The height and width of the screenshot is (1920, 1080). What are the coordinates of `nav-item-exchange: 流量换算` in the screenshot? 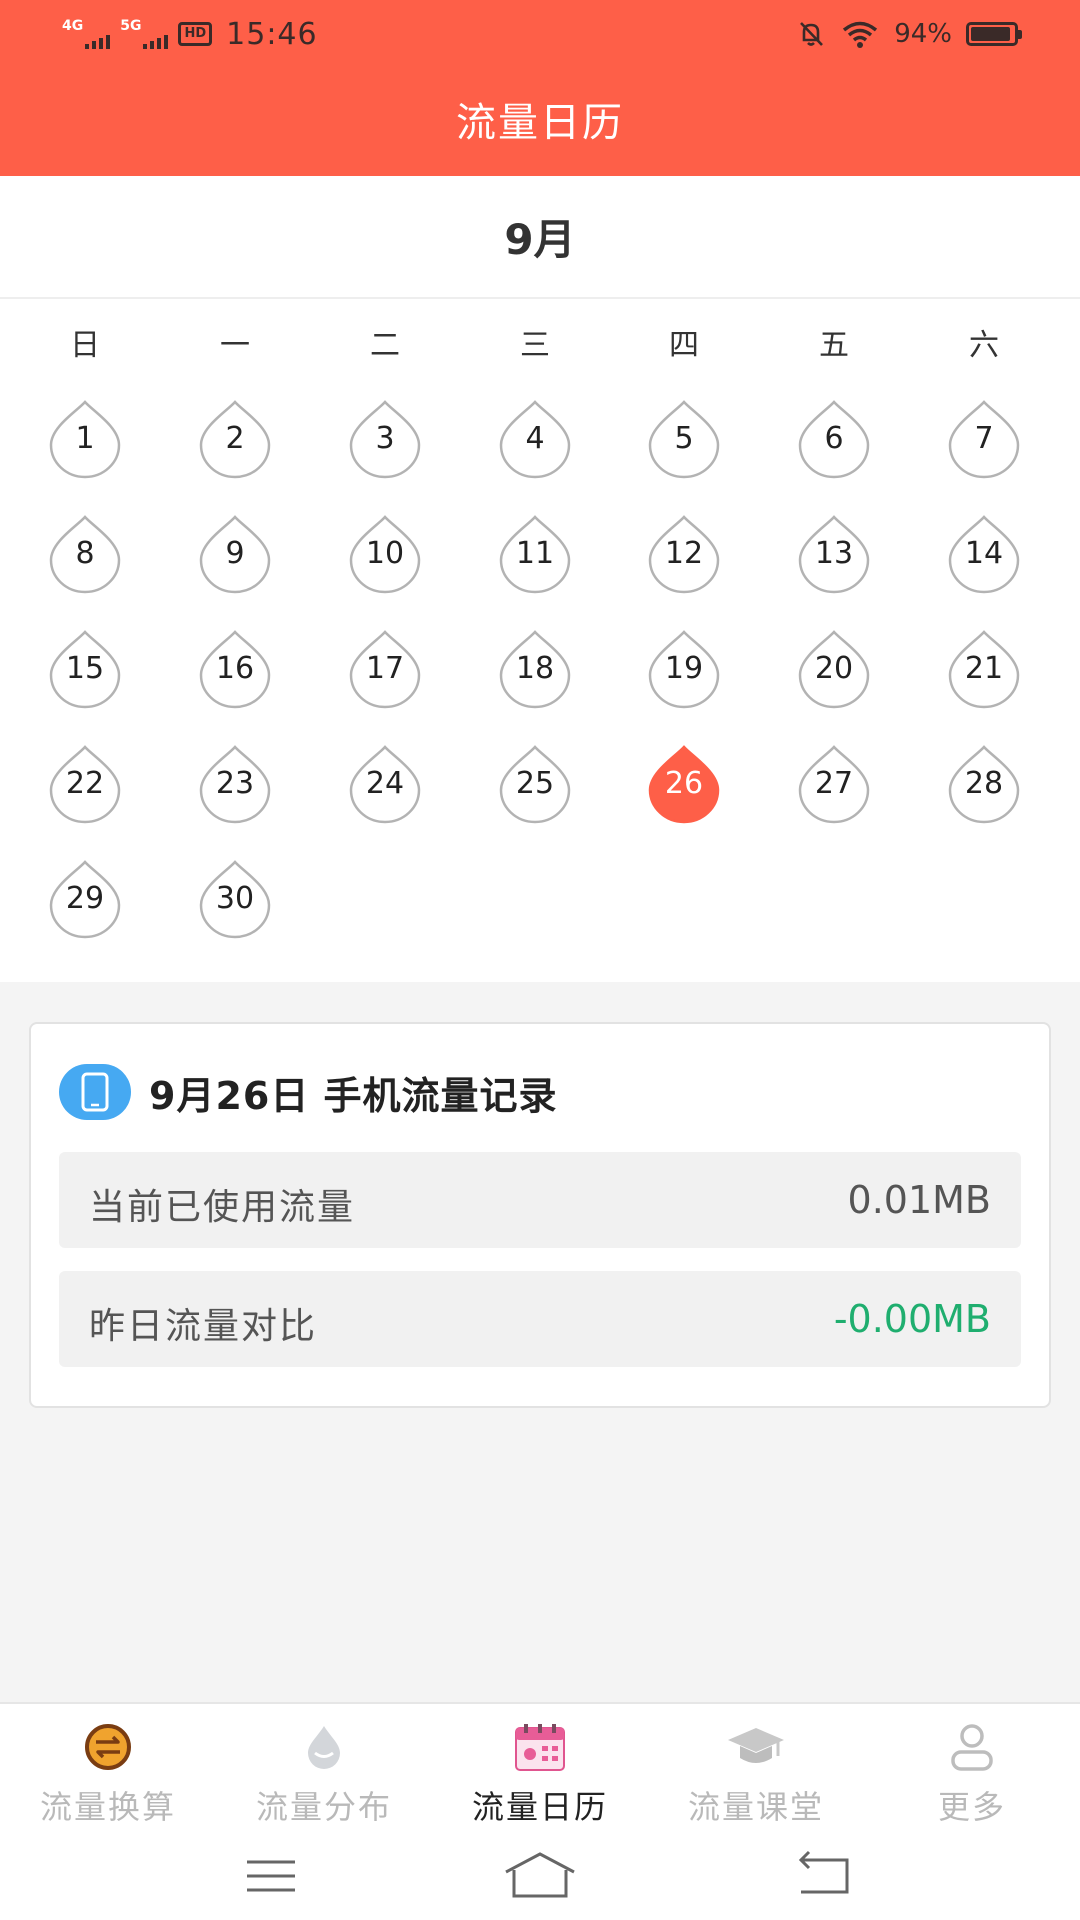 It's located at (108, 1777).